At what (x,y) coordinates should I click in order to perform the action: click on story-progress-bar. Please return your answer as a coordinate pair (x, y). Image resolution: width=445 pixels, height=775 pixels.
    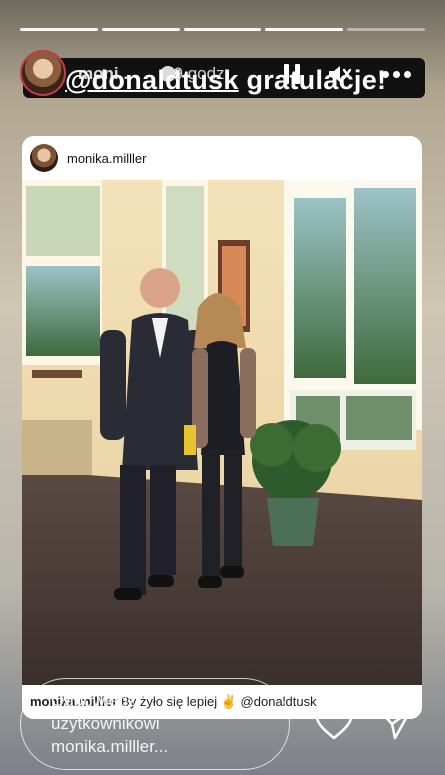
    Looking at the image, I should click on (222, 29).